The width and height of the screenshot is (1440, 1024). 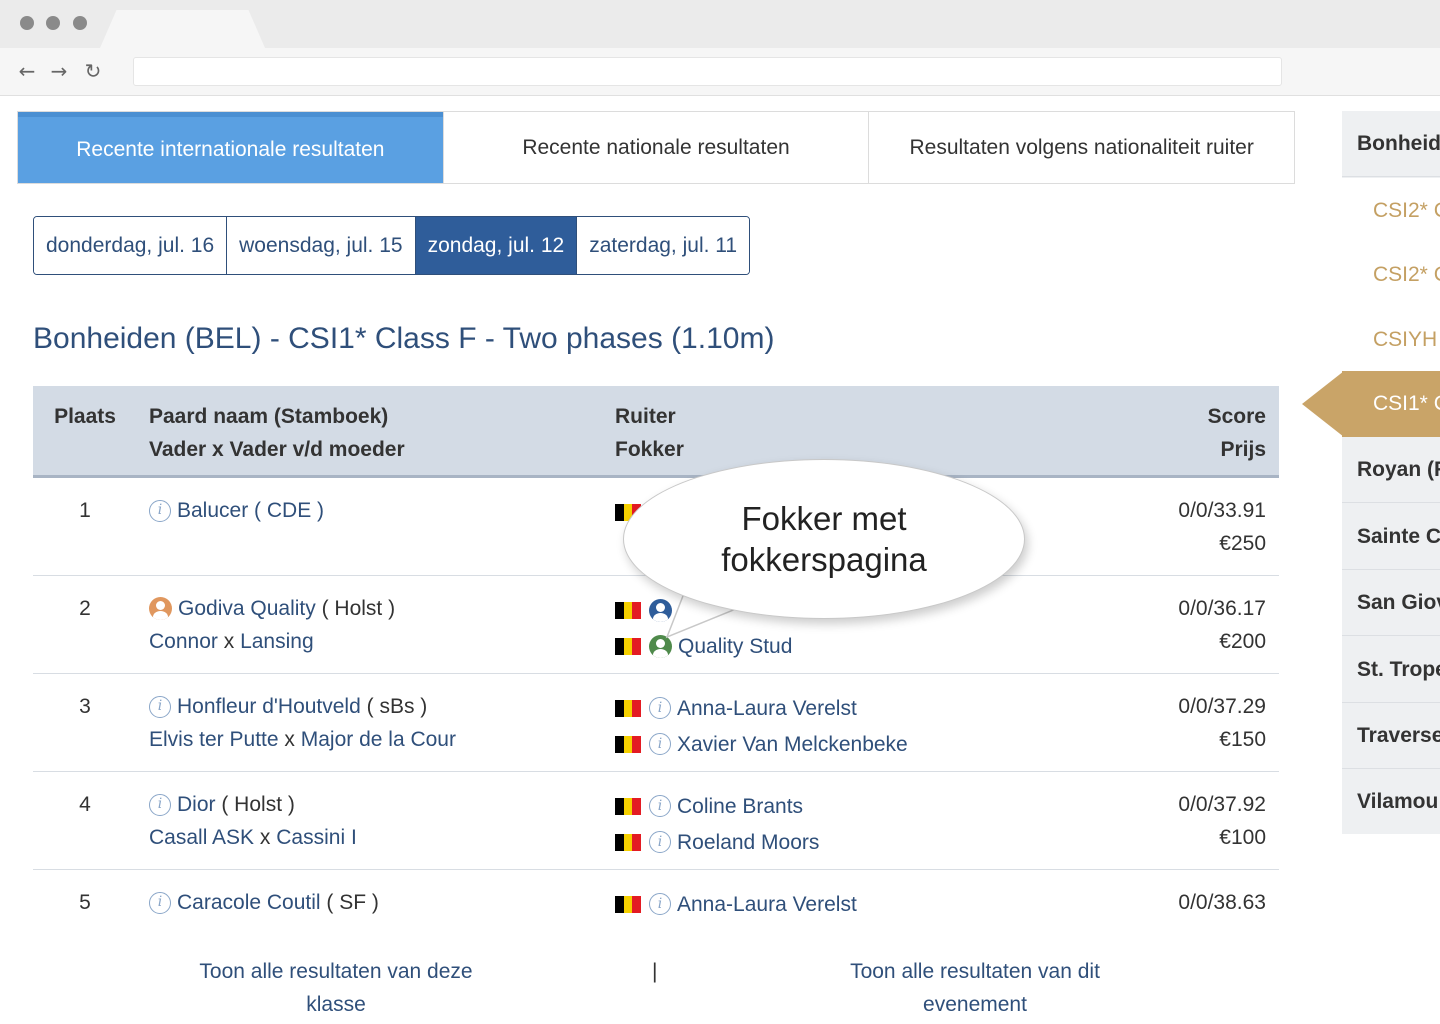 What do you see at coordinates (27, 23) in the screenshot?
I see `window-close-icon` at bounding box center [27, 23].